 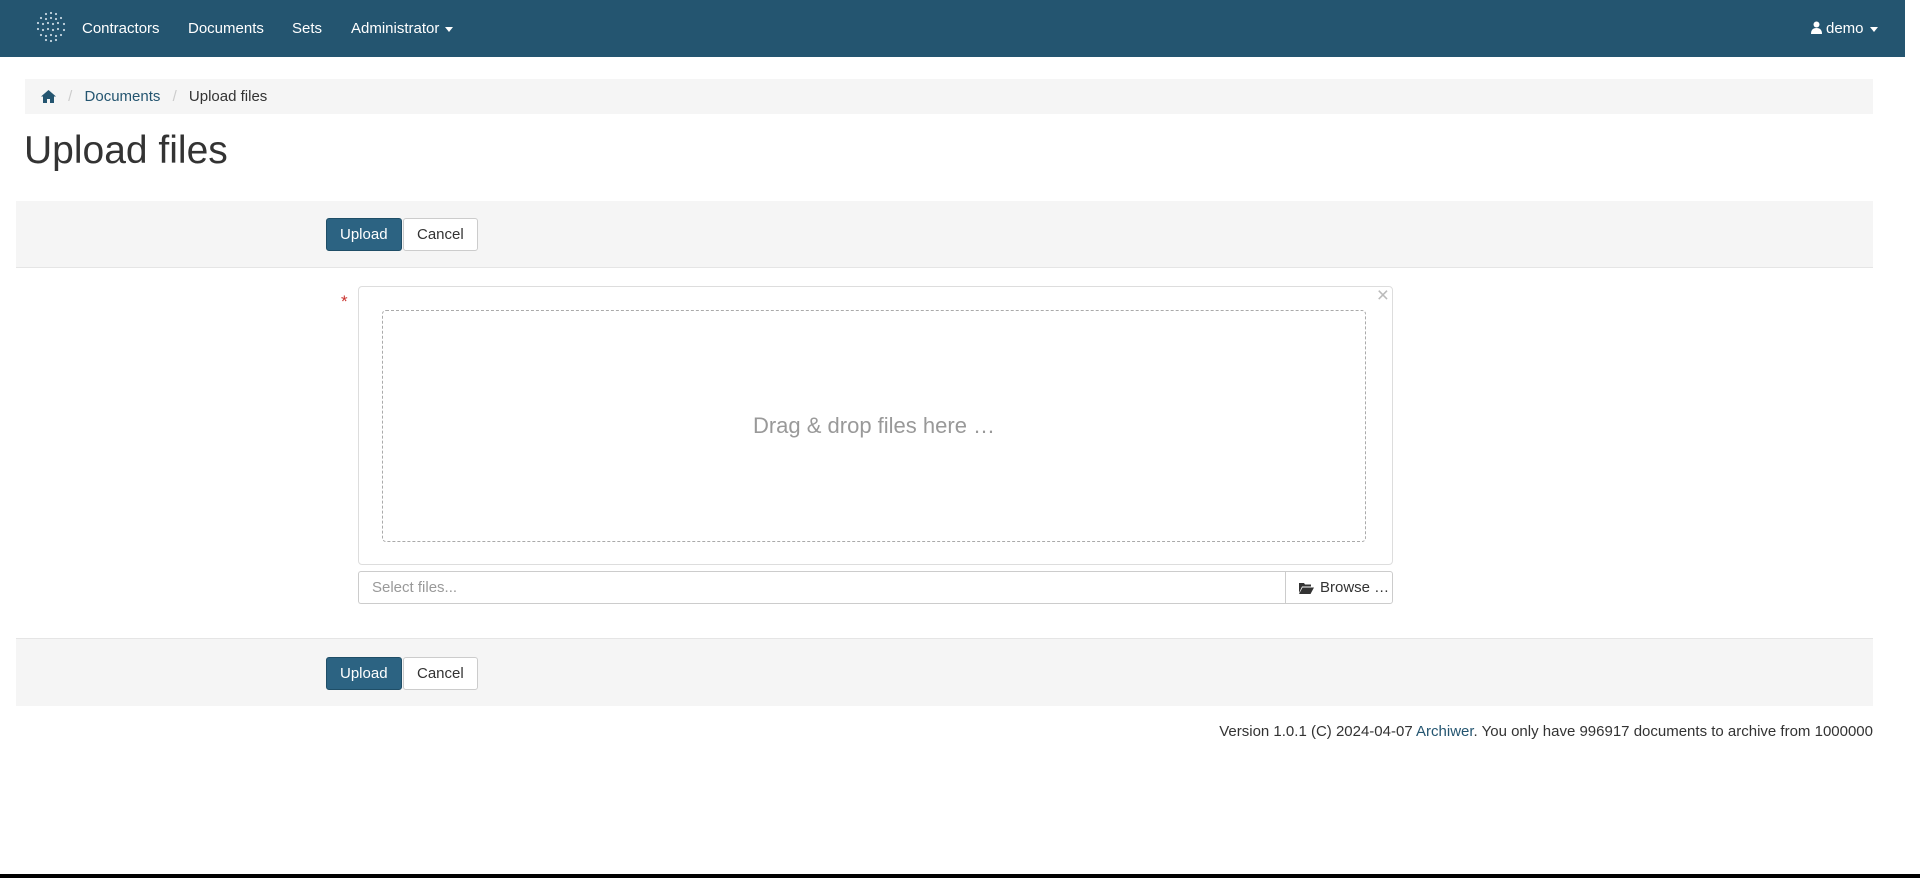 What do you see at coordinates (944, 234) in the screenshot?
I see `top-action-bar: Upload Cancel` at bounding box center [944, 234].